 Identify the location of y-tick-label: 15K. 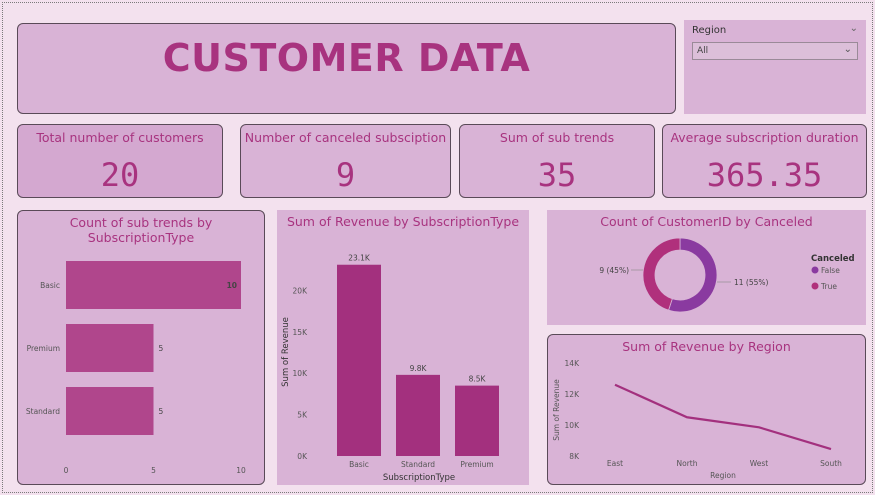
(301, 332).